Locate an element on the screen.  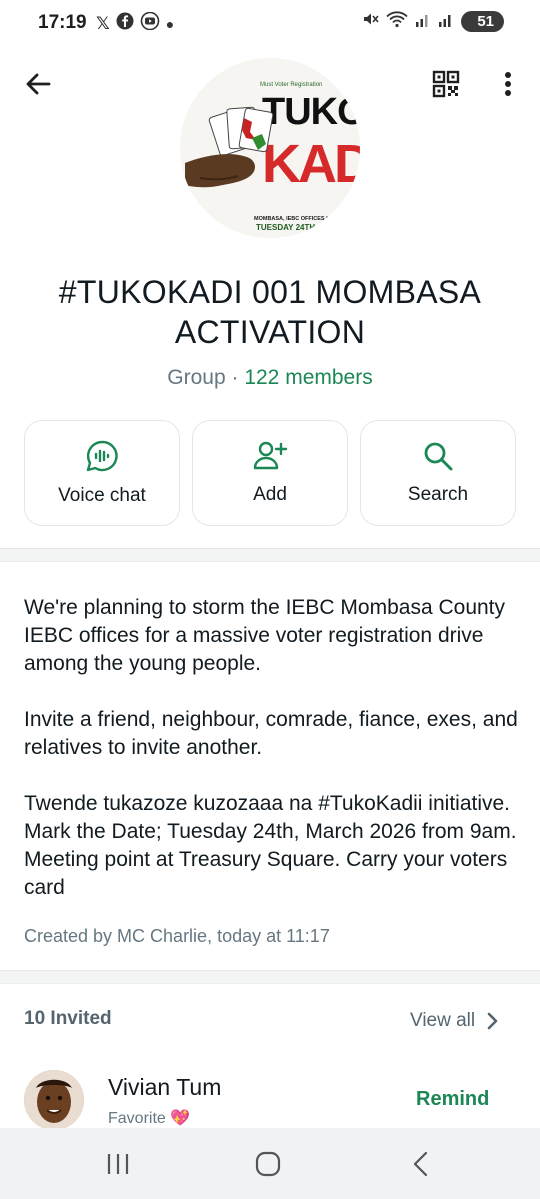
remind-button: Remind is located at coordinates (452, 1099).